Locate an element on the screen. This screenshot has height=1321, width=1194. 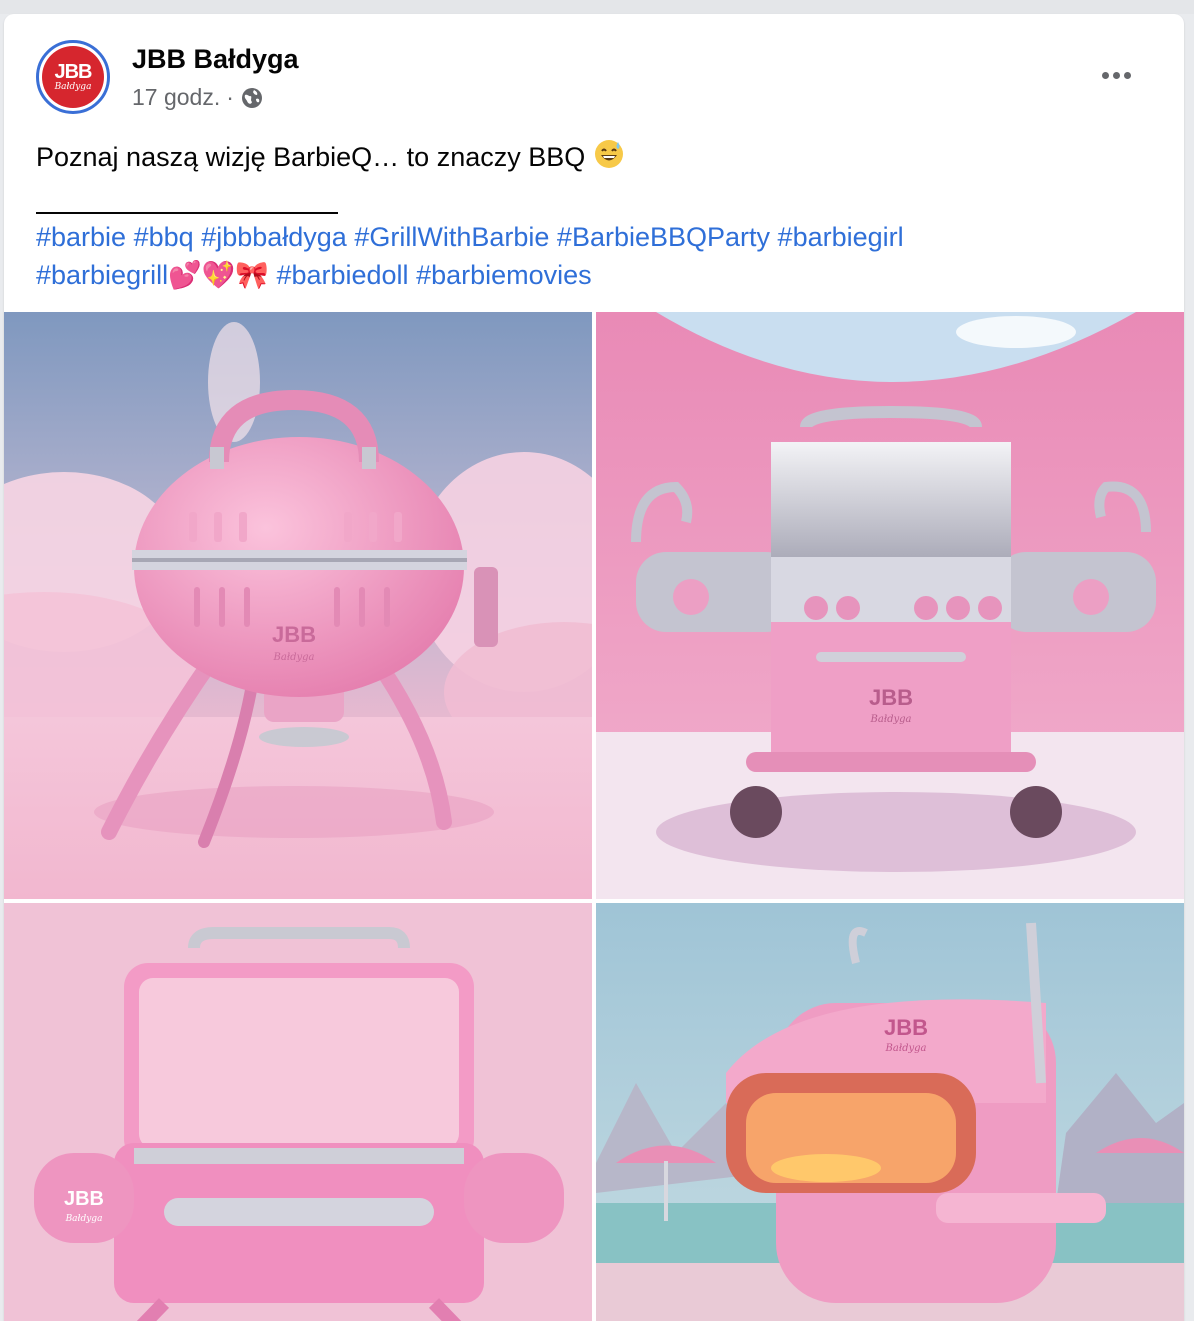
more-horizontal-icon is located at coordinates (1116, 75).